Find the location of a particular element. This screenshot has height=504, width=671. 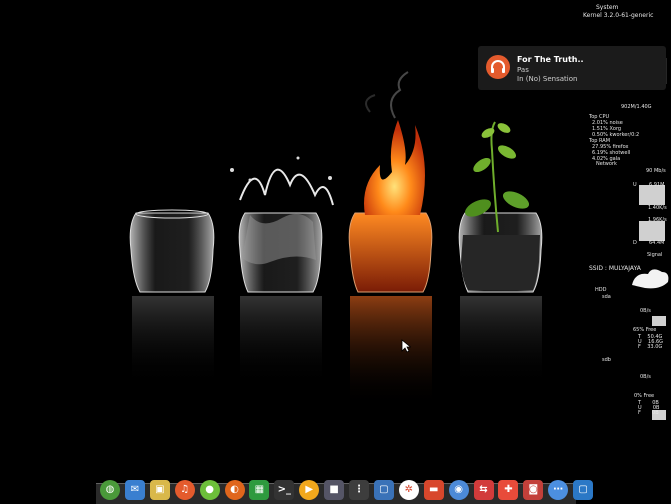

pinwheel-glyph: ✲ is located at coordinates (408, 489).